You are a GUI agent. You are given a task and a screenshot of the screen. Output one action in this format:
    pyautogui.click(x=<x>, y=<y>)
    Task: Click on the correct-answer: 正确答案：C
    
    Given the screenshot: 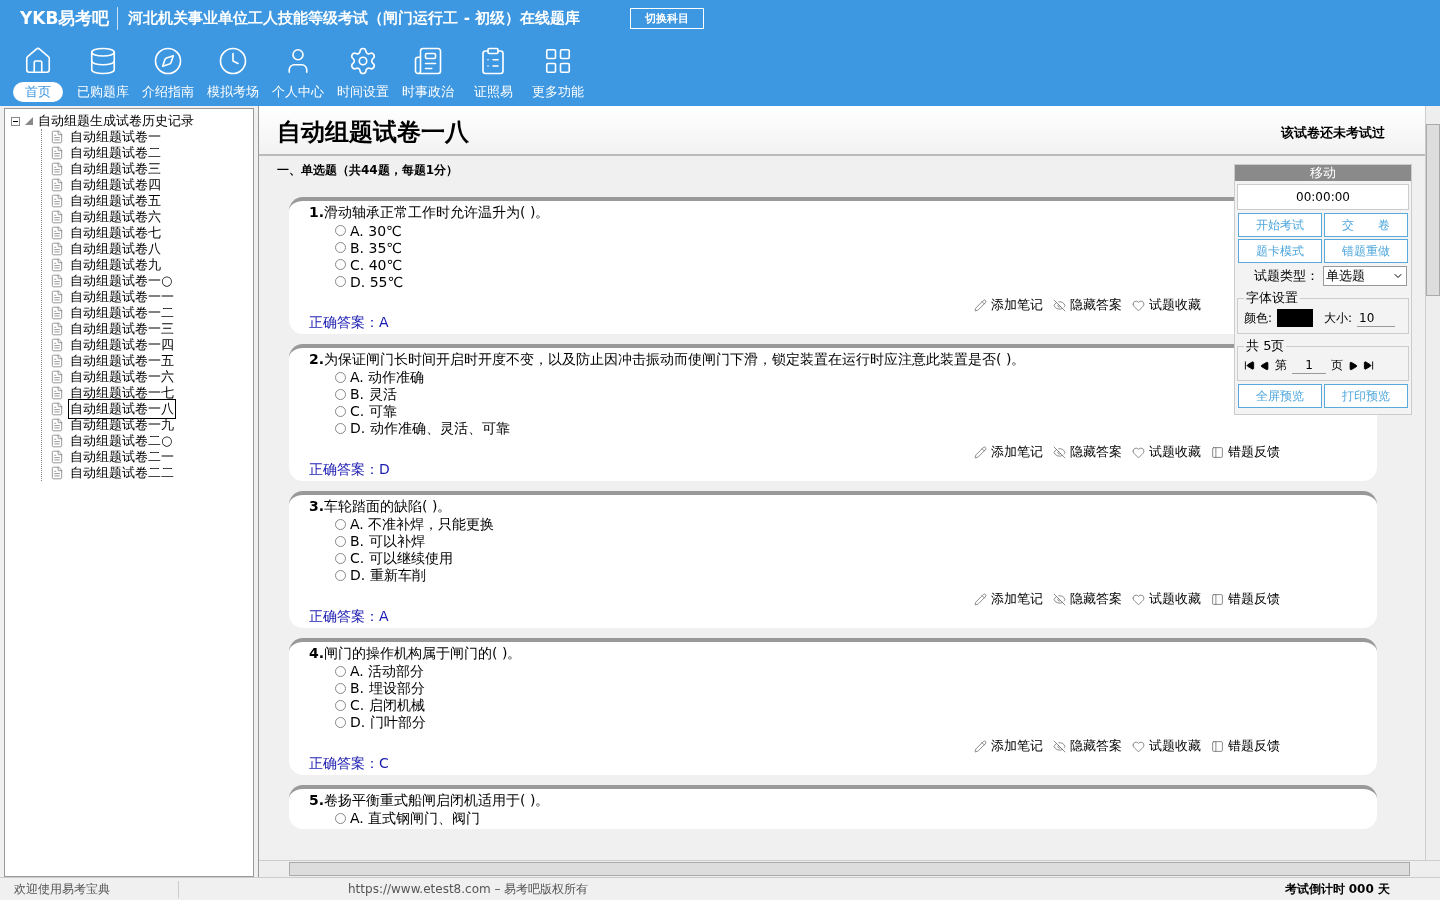 What is the action you would take?
    pyautogui.click(x=349, y=764)
    